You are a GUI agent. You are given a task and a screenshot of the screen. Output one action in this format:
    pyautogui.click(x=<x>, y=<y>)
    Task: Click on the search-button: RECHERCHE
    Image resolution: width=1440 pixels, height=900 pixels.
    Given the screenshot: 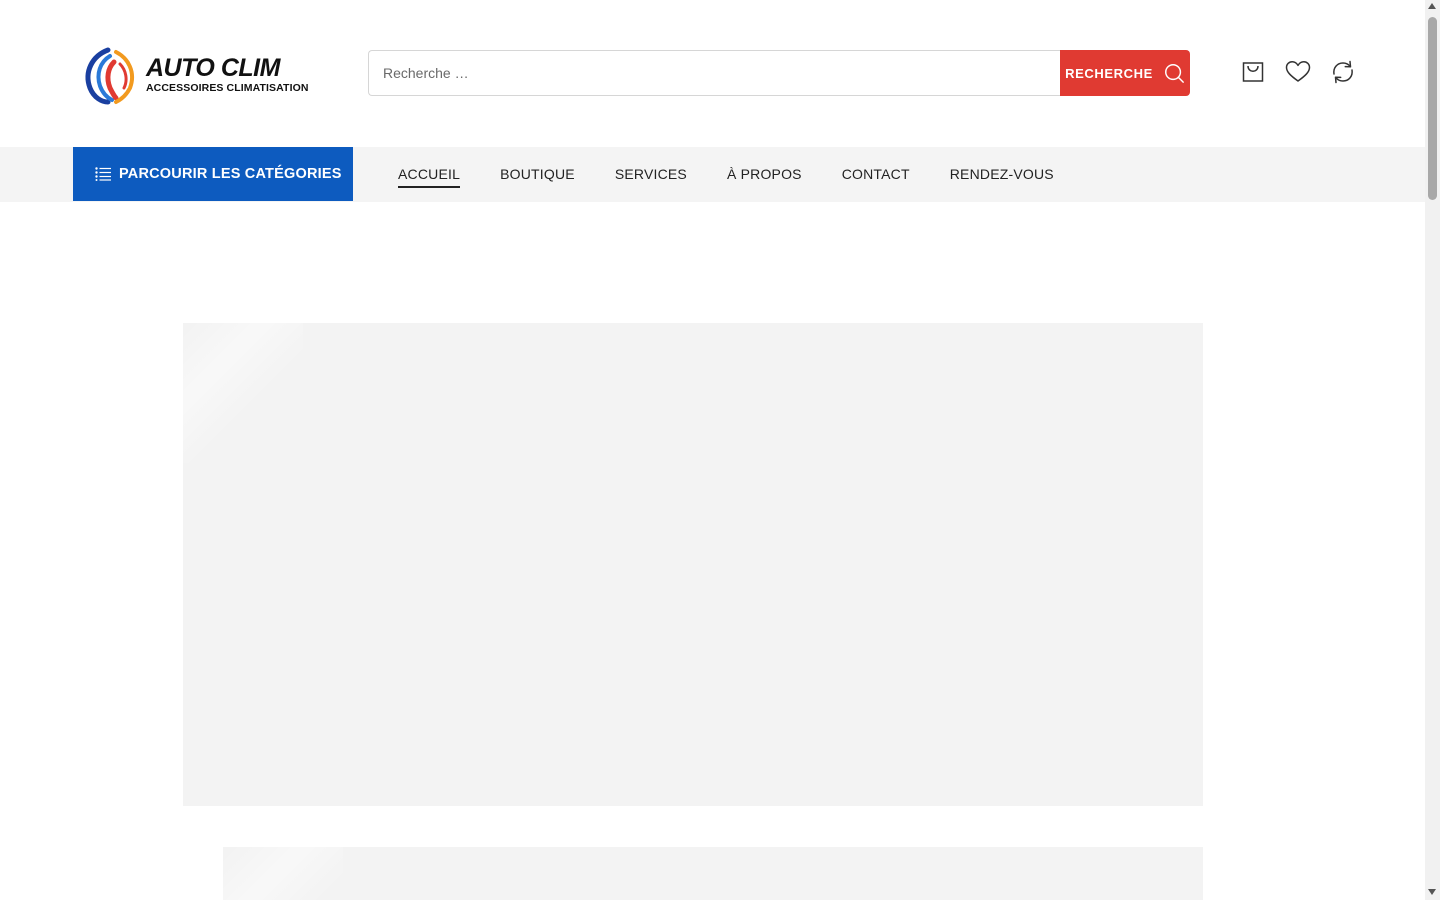 What is the action you would take?
    pyautogui.click(x=1125, y=73)
    